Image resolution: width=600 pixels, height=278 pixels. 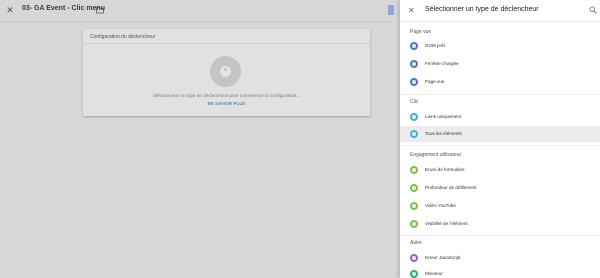 What do you see at coordinates (440, 205) in the screenshot?
I see `trigger-item-label: Vidéo YouTube` at bounding box center [440, 205].